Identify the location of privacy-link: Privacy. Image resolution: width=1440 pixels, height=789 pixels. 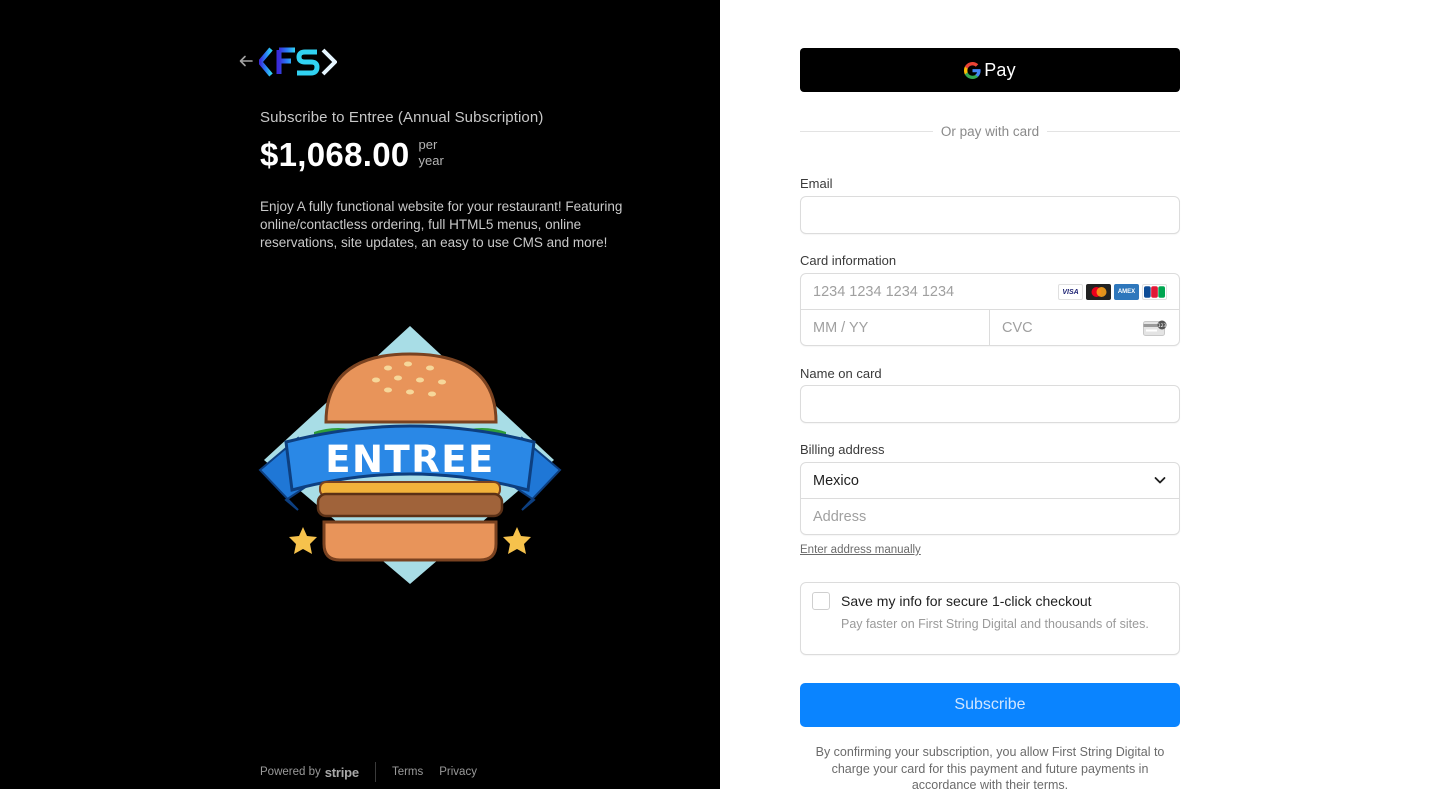
(458, 772).